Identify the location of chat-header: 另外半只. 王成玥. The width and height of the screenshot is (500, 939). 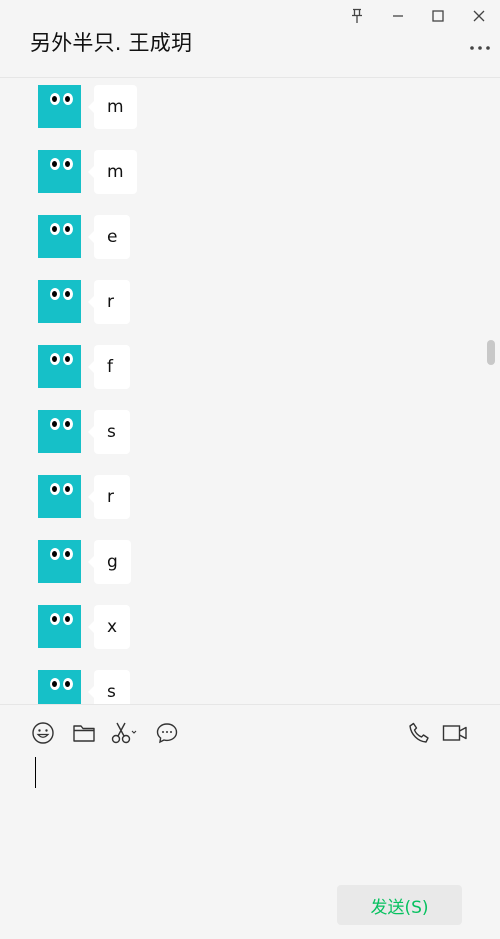
(250, 39).